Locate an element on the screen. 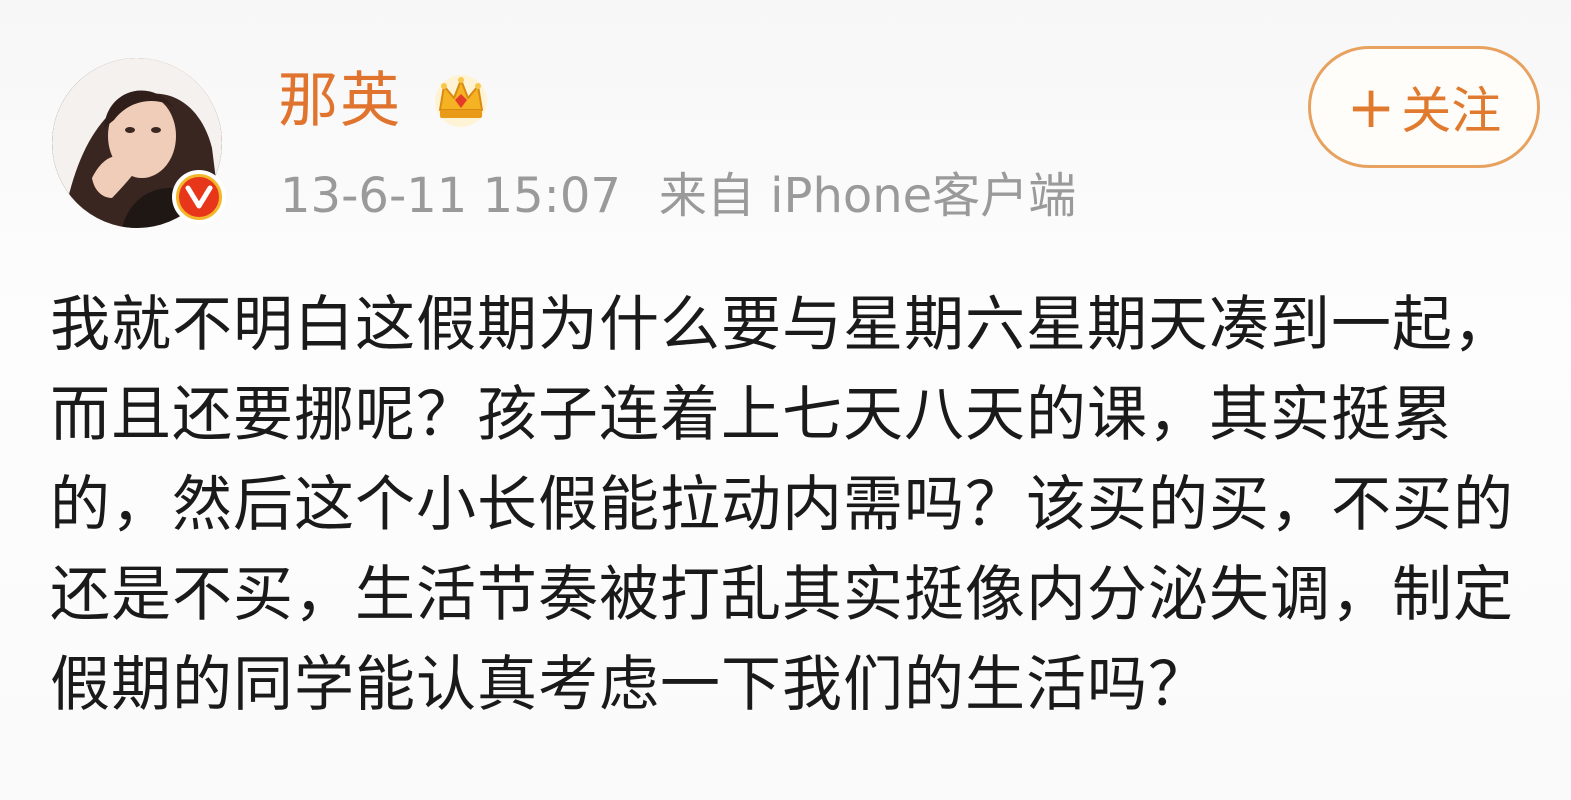  avatar-container is located at coordinates (139, 143).